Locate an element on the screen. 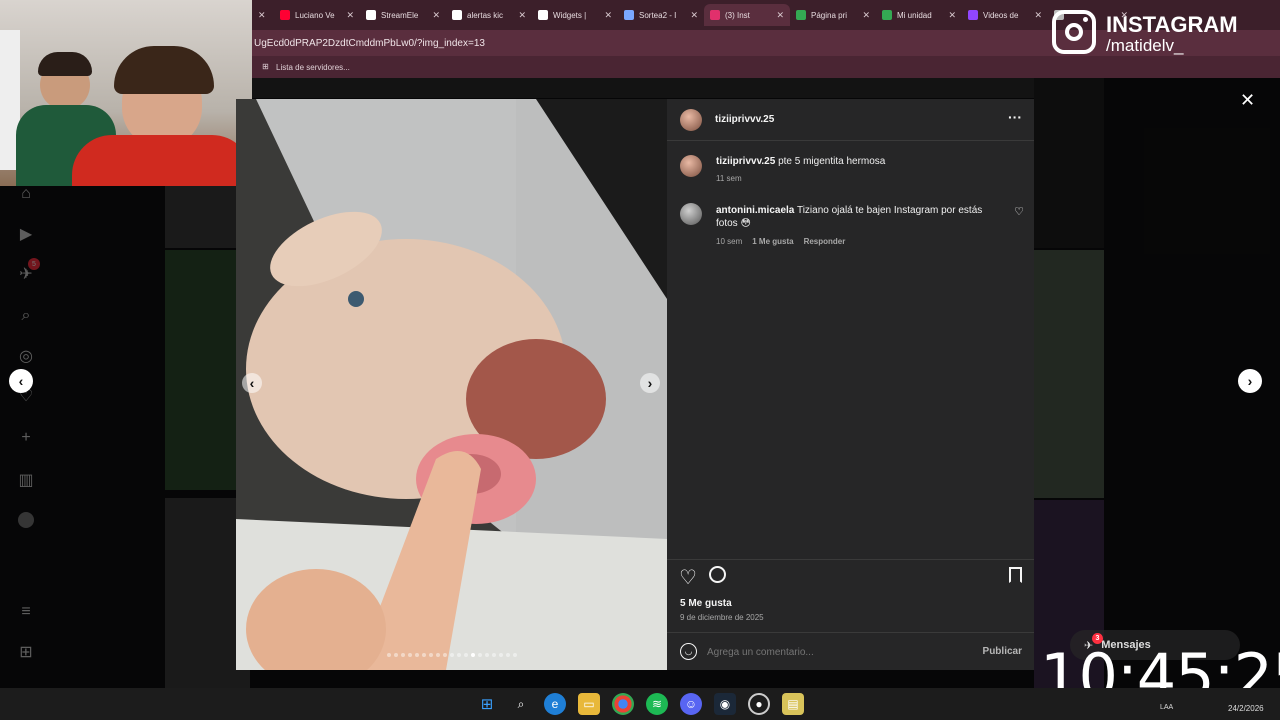  search-icon: ⌕ is located at coordinates (521, 704).